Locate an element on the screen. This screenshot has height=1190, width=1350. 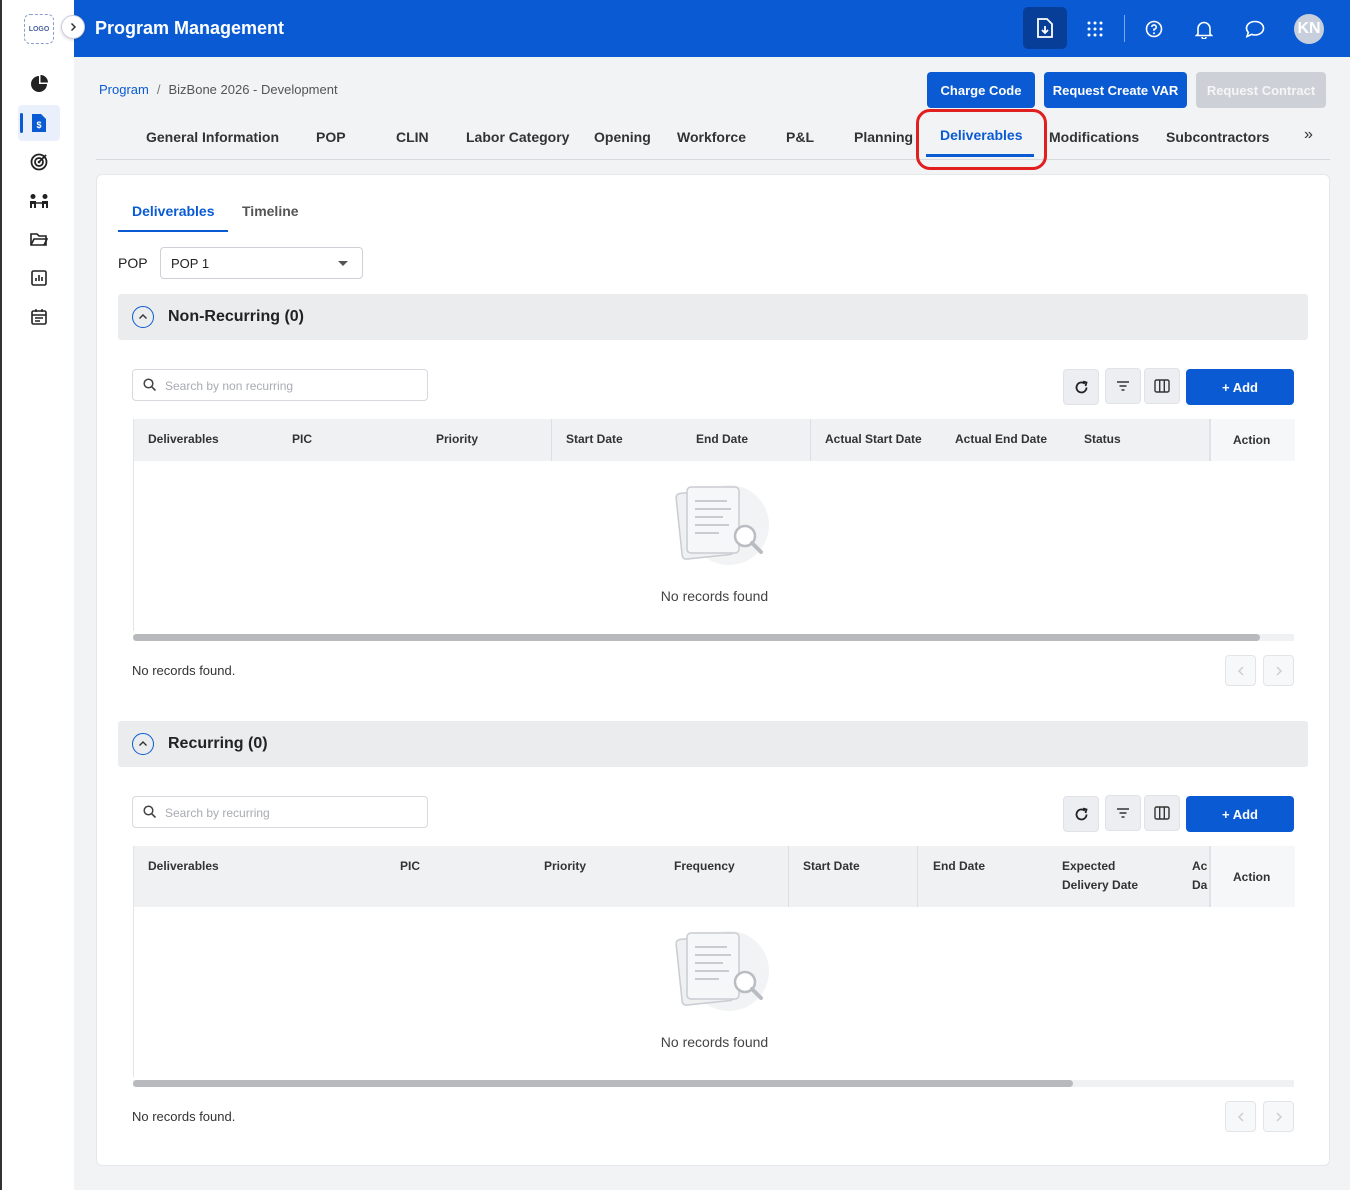
charge-code-button: Charge Code is located at coordinates (981, 90).